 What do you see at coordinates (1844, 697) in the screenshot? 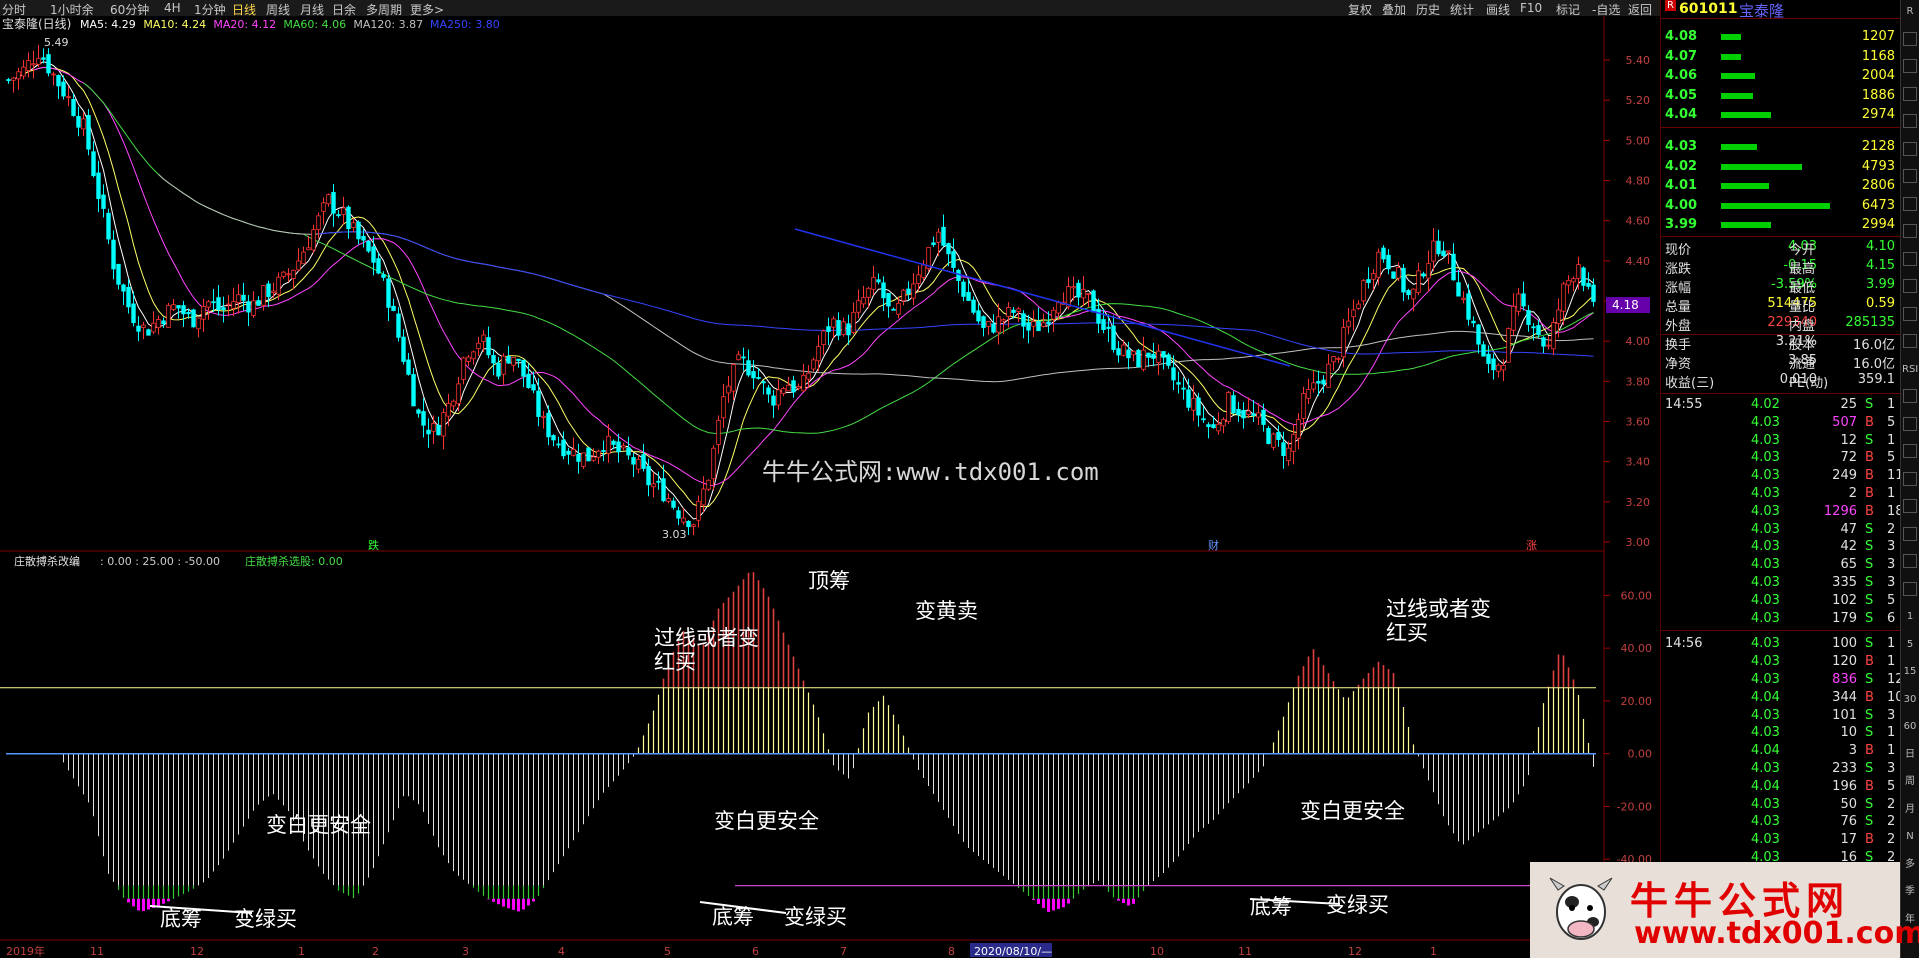
I see `tick-volume: 344` at bounding box center [1844, 697].